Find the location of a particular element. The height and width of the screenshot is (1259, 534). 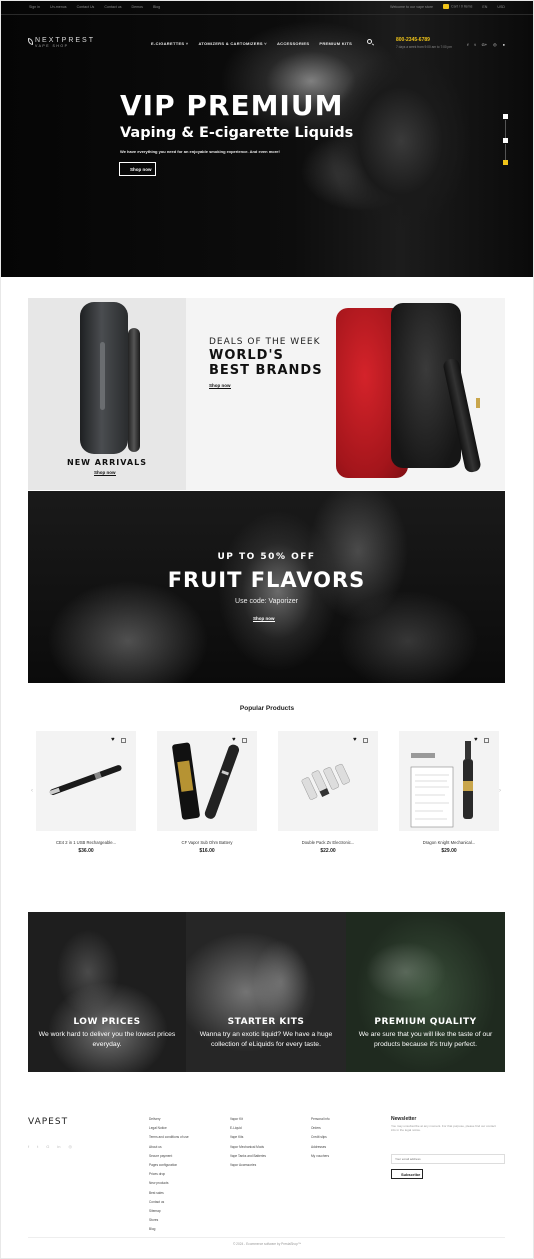

product-card: ♥ Dragon Knight Mechanical... $29.00 is located at coordinates (449, 792).